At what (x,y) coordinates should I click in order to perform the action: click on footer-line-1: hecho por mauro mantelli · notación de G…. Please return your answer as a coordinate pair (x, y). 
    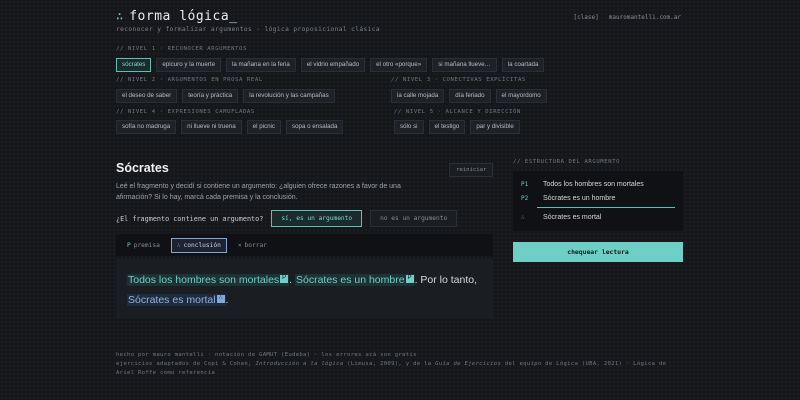
    Looking at the image, I should click on (266, 355).